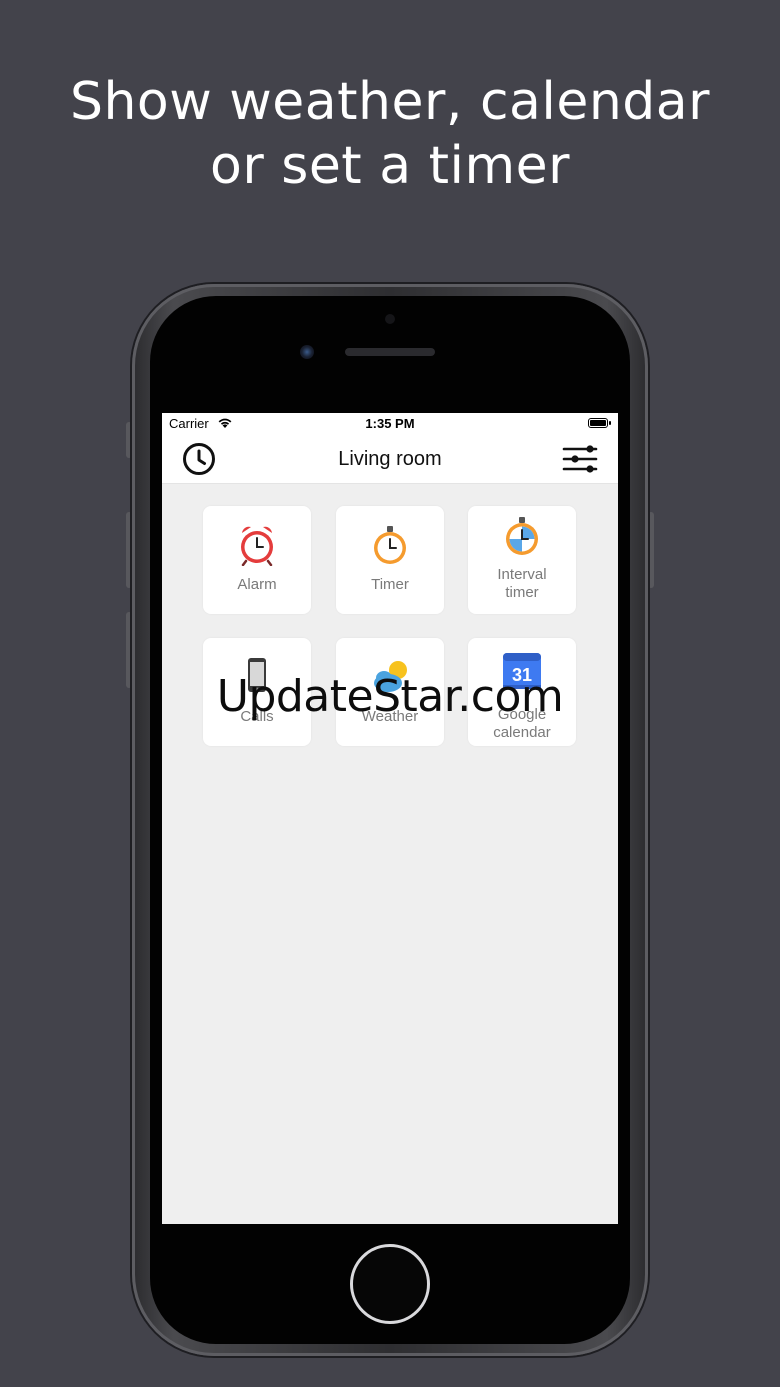  Describe the element at coordinates (522, 560) in the screenshot. I see `tile-interval-timer: Interval timer` at that location.